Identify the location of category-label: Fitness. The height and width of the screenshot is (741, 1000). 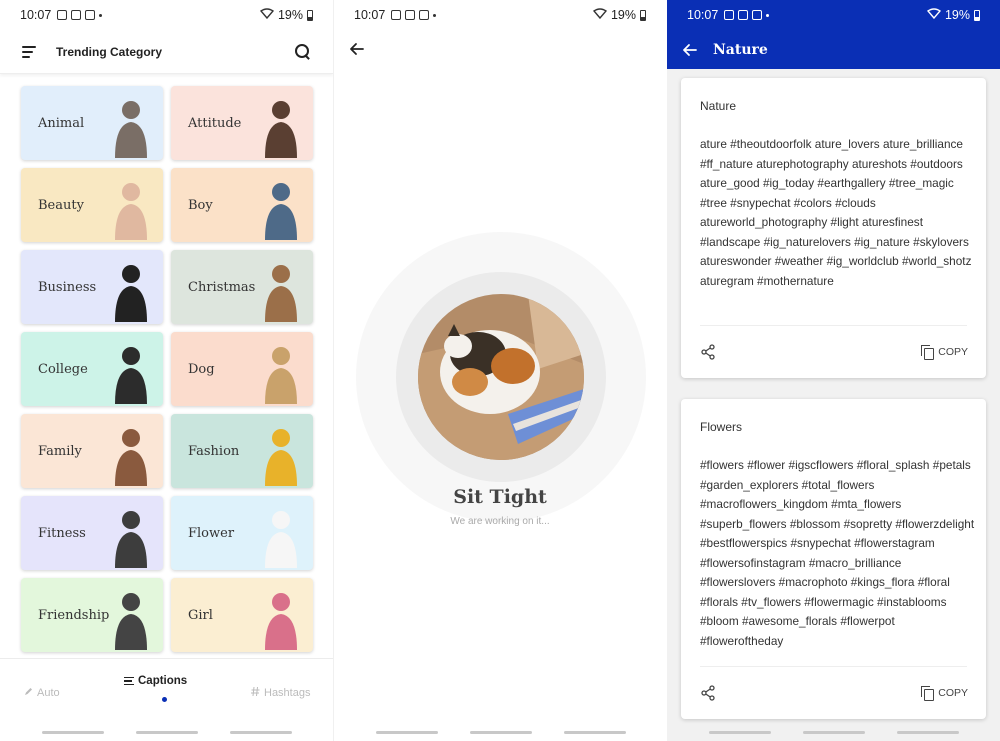
(62, 533).